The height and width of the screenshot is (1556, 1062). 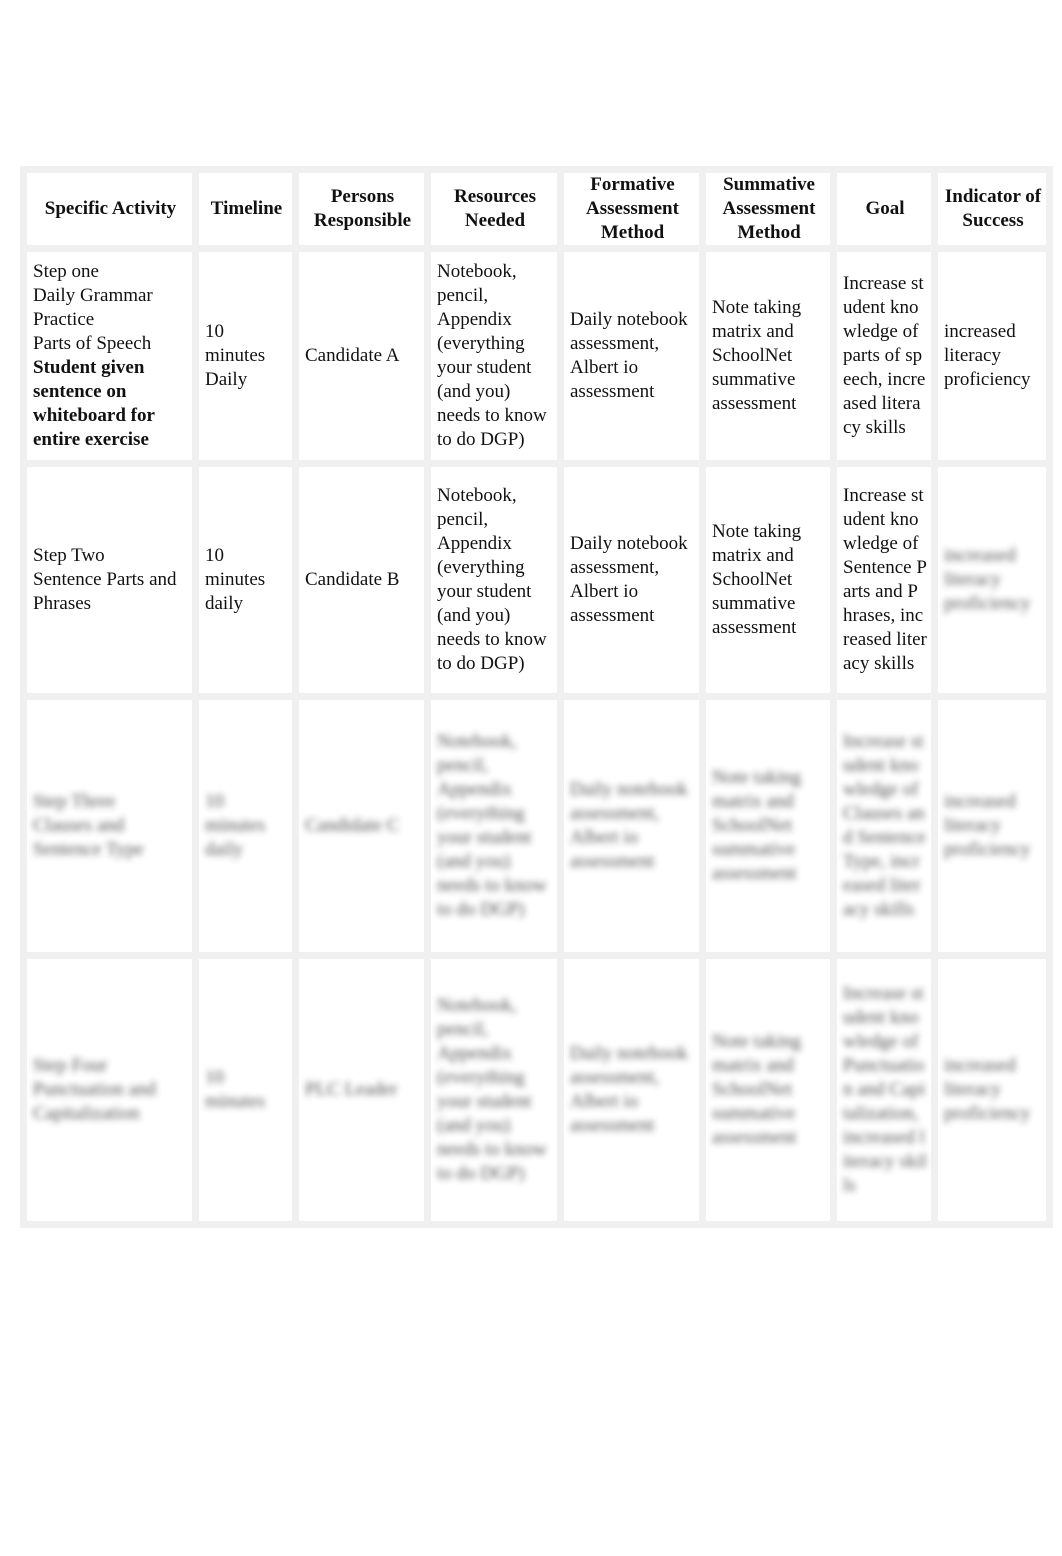 What do you see at coordinates (74, 801) in the screenshot?
I see `activity-line: Step Three` at bounding box center [74, 801].